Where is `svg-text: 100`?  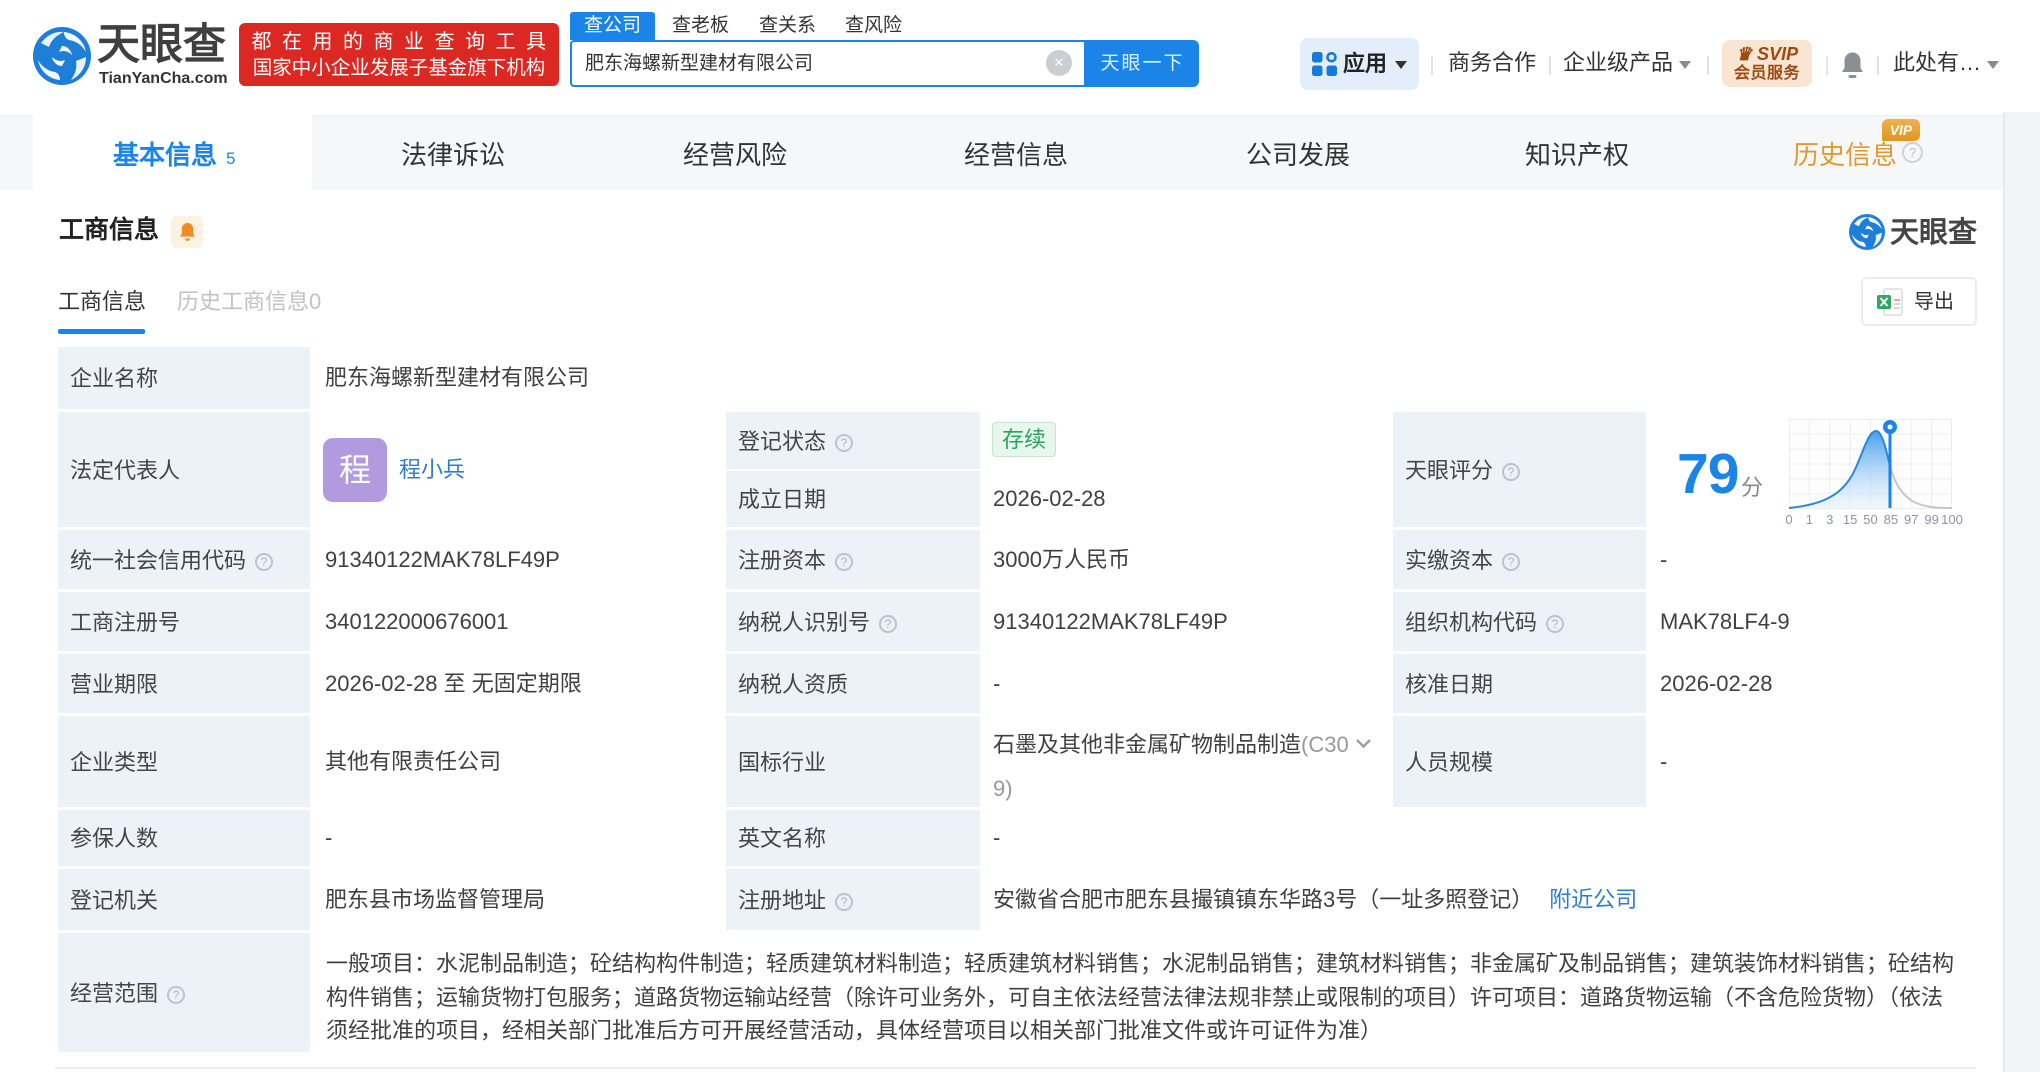
svg-text: 100 is located at coordinates (1952, 519).